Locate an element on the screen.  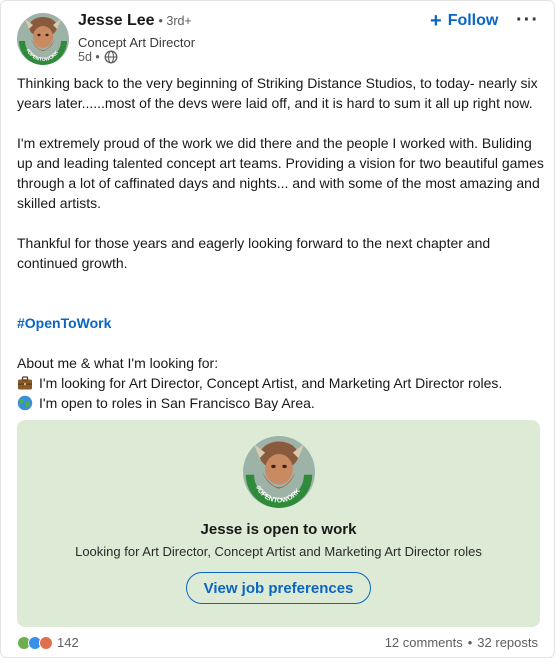
author-headline: Concept Art Director is located at coordinates (137, 42).